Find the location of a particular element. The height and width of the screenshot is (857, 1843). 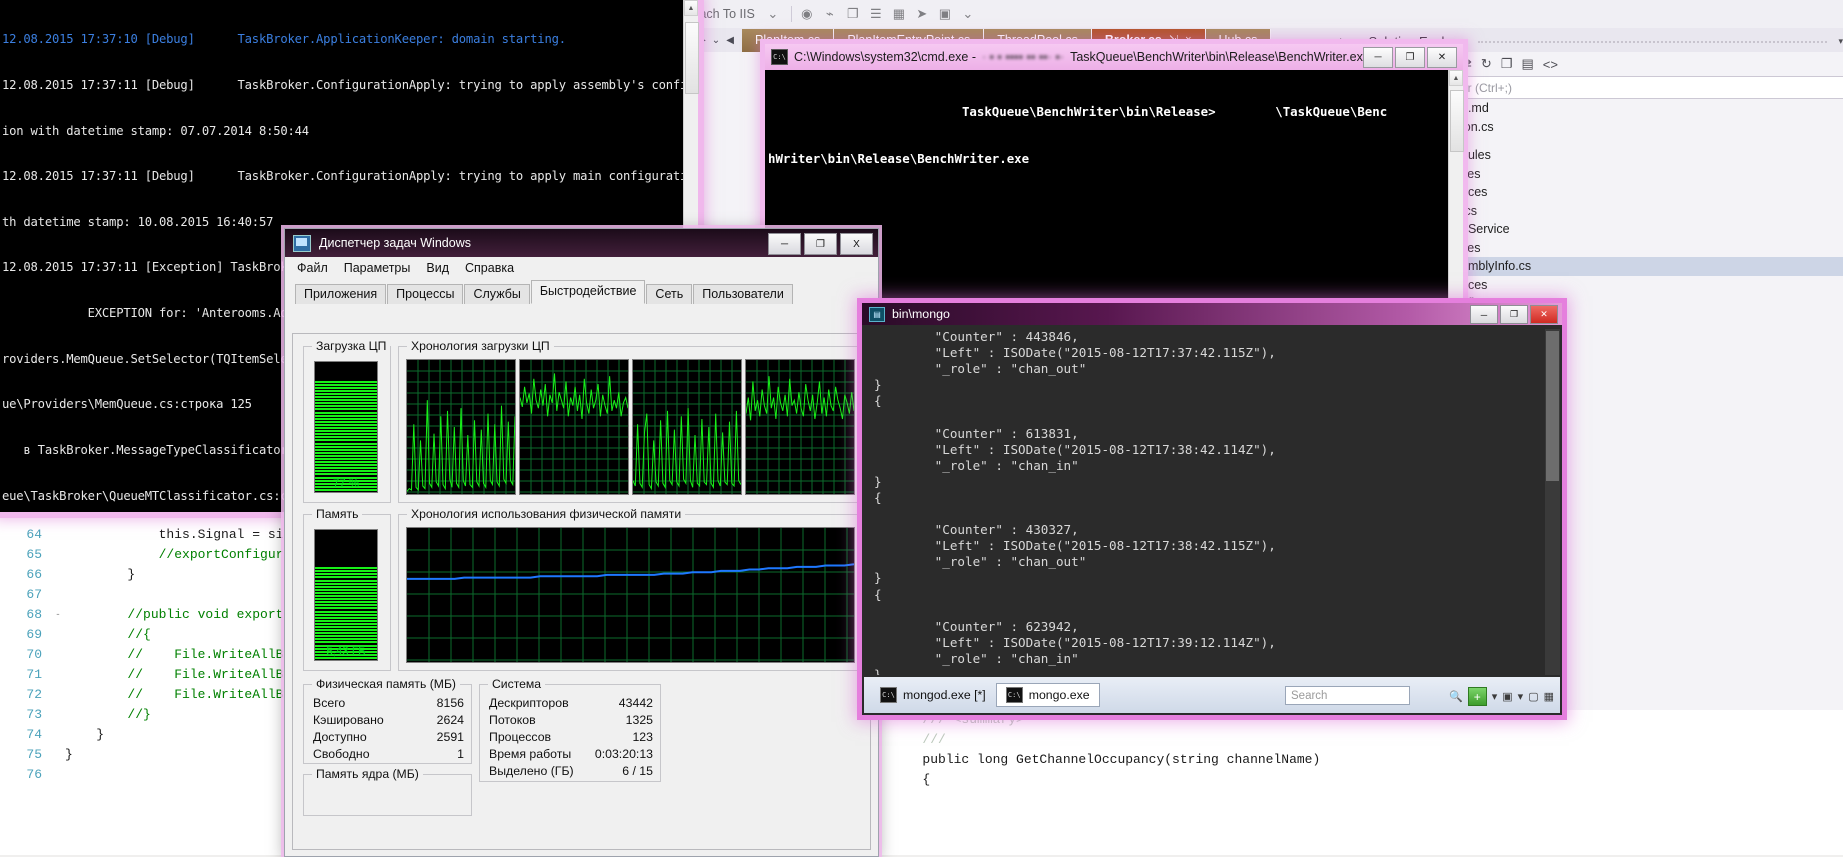

mongo-title-bar: ▤ bin\mongo ─ ❐ ✕ is located at coordinates (1212, 314).